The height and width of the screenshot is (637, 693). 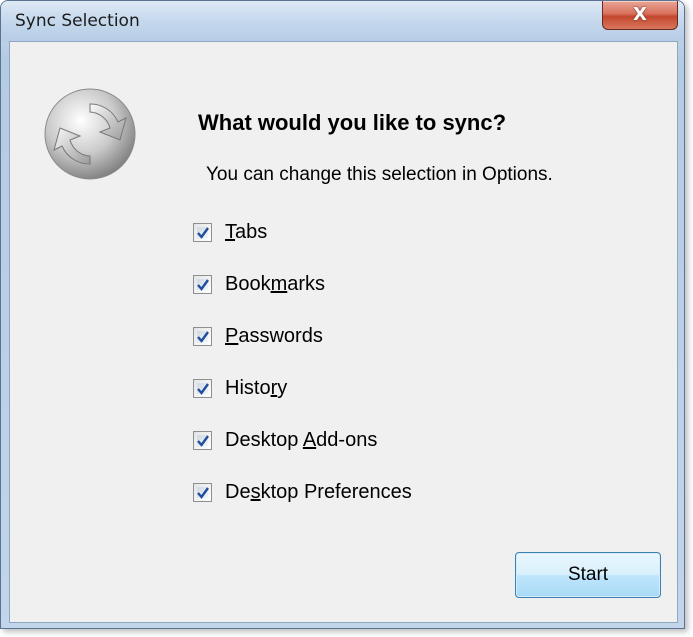 I want to click on window-title: Sync Selection, so click(x=77, y=21).